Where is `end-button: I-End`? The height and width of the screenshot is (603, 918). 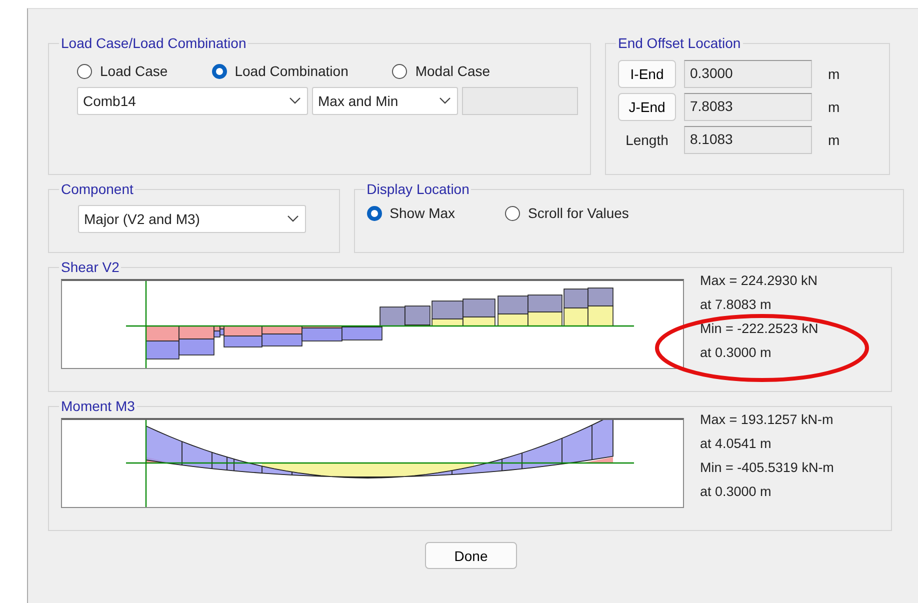 end-button: I-End is located at coordinates (647, 74).